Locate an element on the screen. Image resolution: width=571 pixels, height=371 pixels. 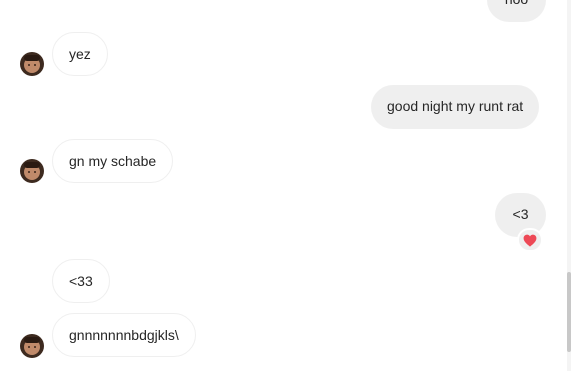
message-text: yez is located at coordinates (80, 54).